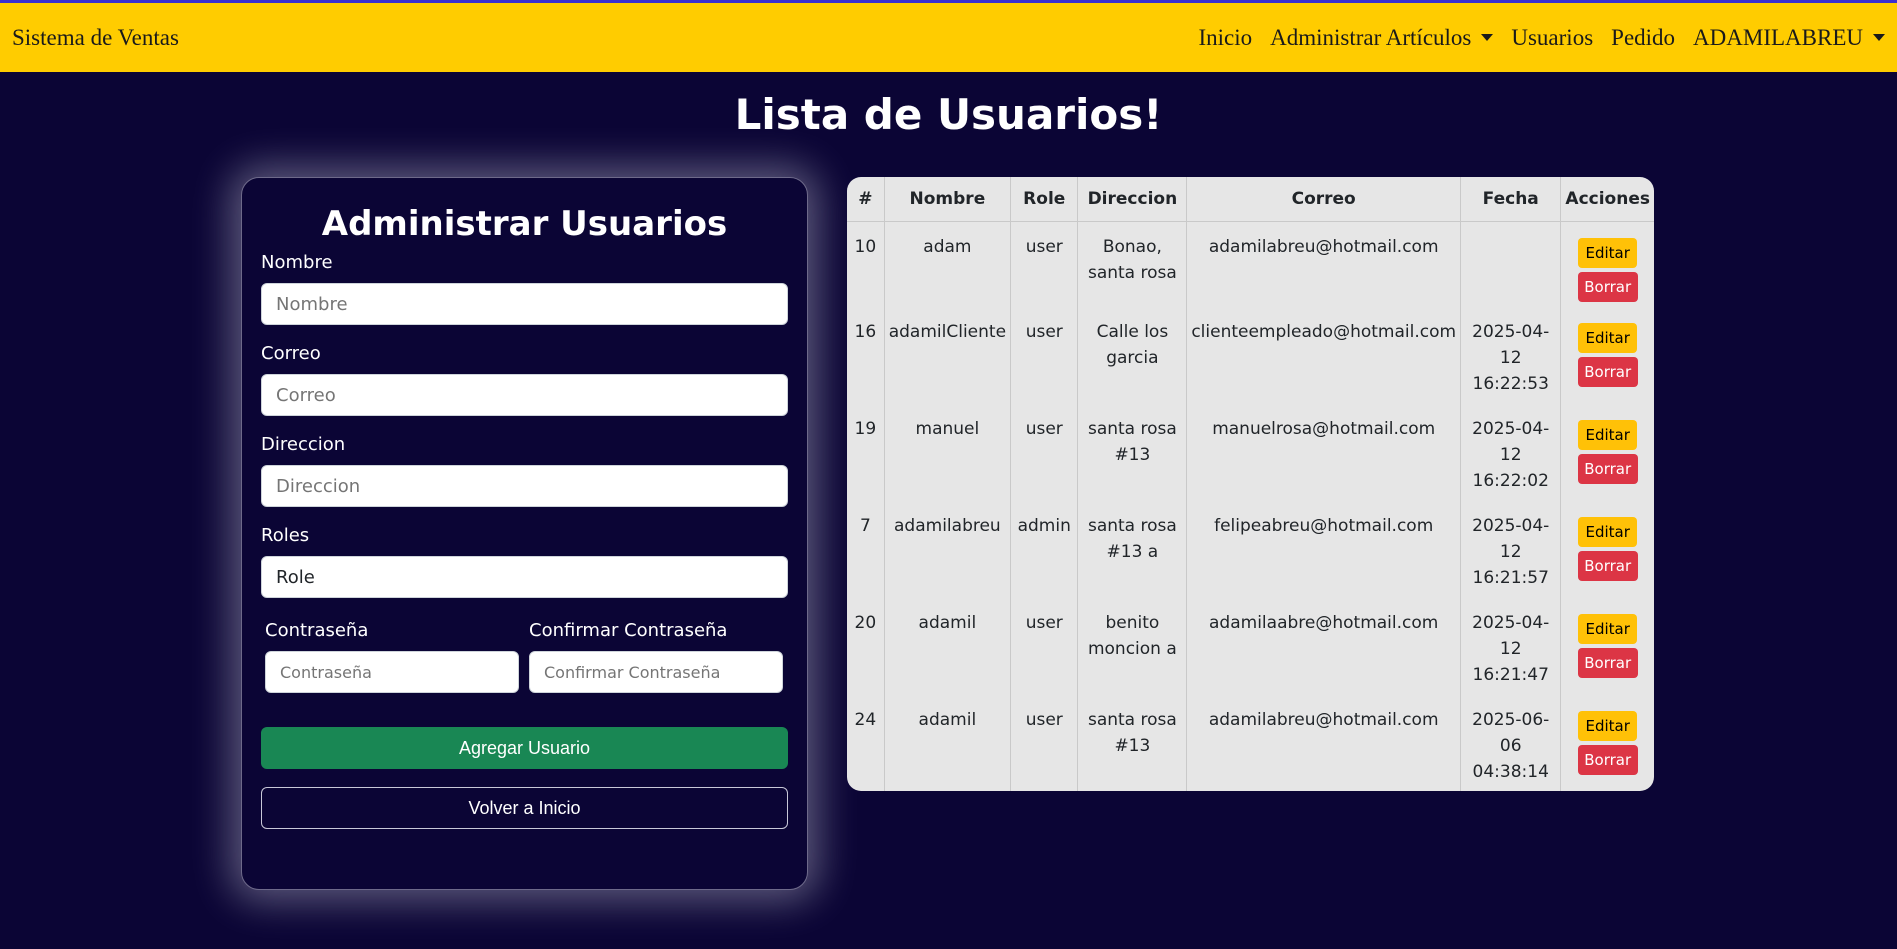  I want to click on nav-dropdown-articulos: Administrar Artículos, so click(1382, 37).